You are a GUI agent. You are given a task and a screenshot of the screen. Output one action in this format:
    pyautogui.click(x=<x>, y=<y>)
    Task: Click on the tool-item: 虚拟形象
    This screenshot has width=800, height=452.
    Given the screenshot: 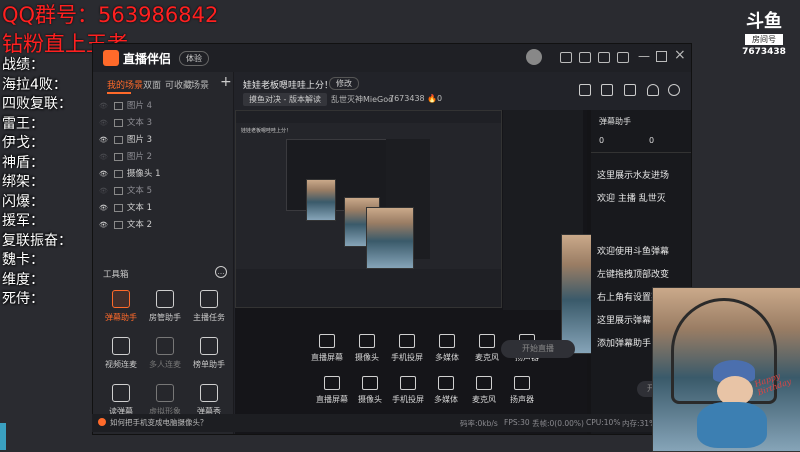 What is the action you would take?
    pyautogui.click(x=165, y=400)
    